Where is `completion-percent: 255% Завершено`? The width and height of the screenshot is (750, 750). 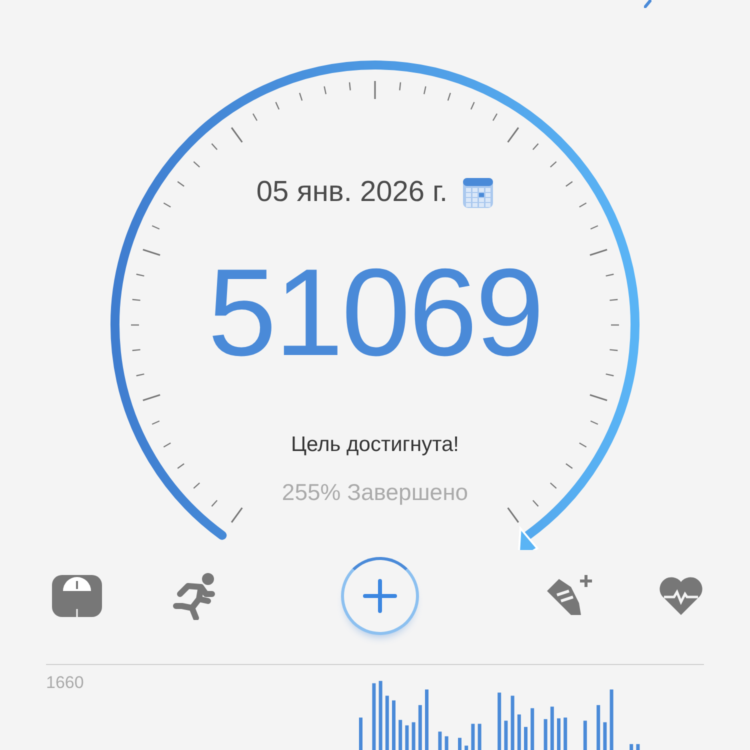 completion-percent: 255% Завершено is located at coordinates (375, 492).